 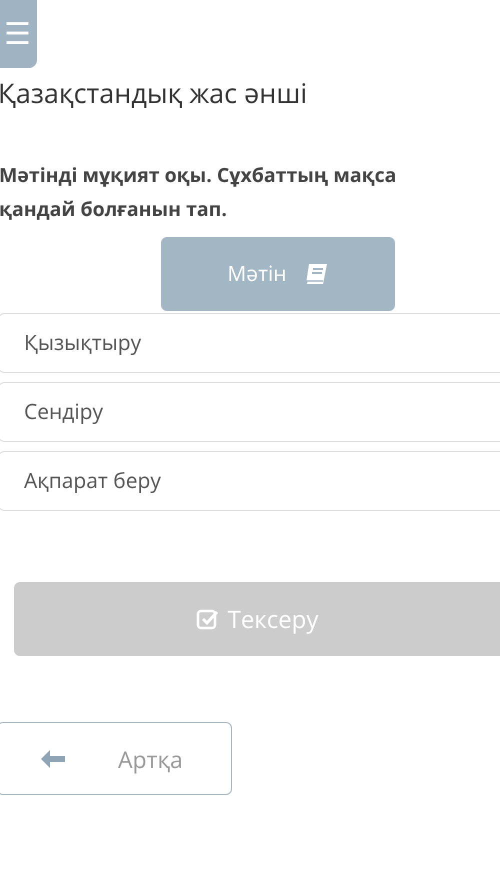 What do you see at coordinates (278, 274) in the screenshot?
I see `text-button: Мәтін` at bounding box center [278, 274].